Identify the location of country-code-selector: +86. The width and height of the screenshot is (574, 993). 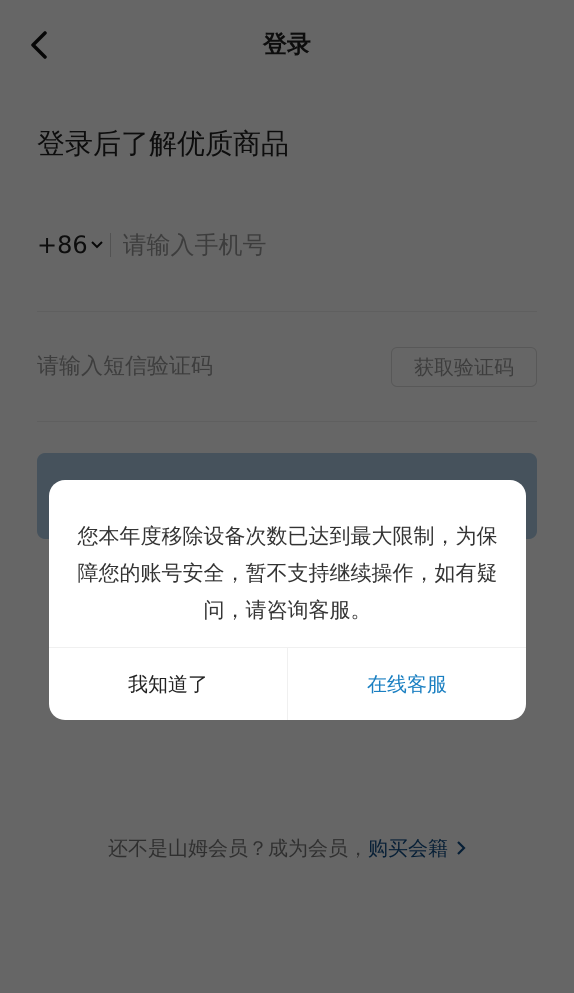
(70, 245).